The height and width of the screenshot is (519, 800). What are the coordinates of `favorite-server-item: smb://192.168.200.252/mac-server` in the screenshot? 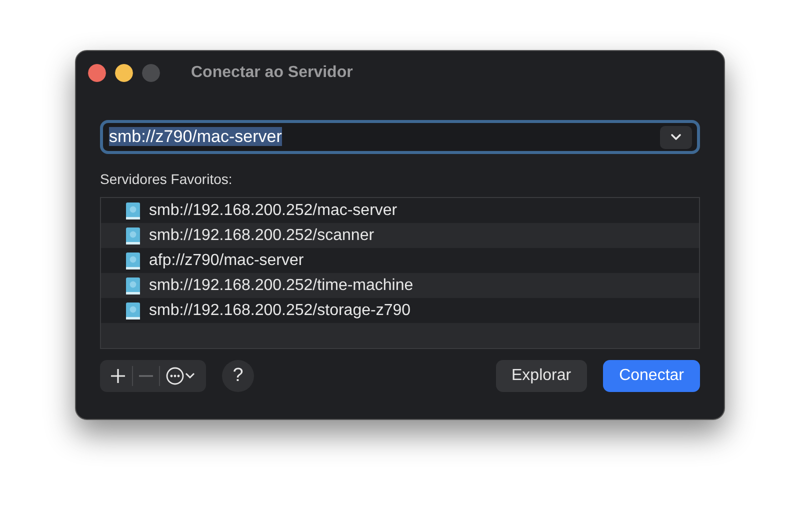 It's located at (400, 210).